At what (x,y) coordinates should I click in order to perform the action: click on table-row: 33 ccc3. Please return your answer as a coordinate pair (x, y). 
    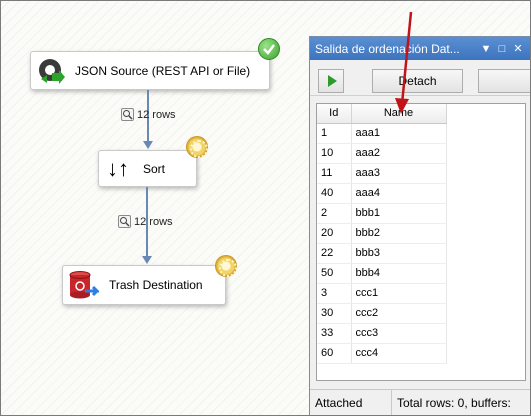
    Looking at the image, I should click on (382, 333).